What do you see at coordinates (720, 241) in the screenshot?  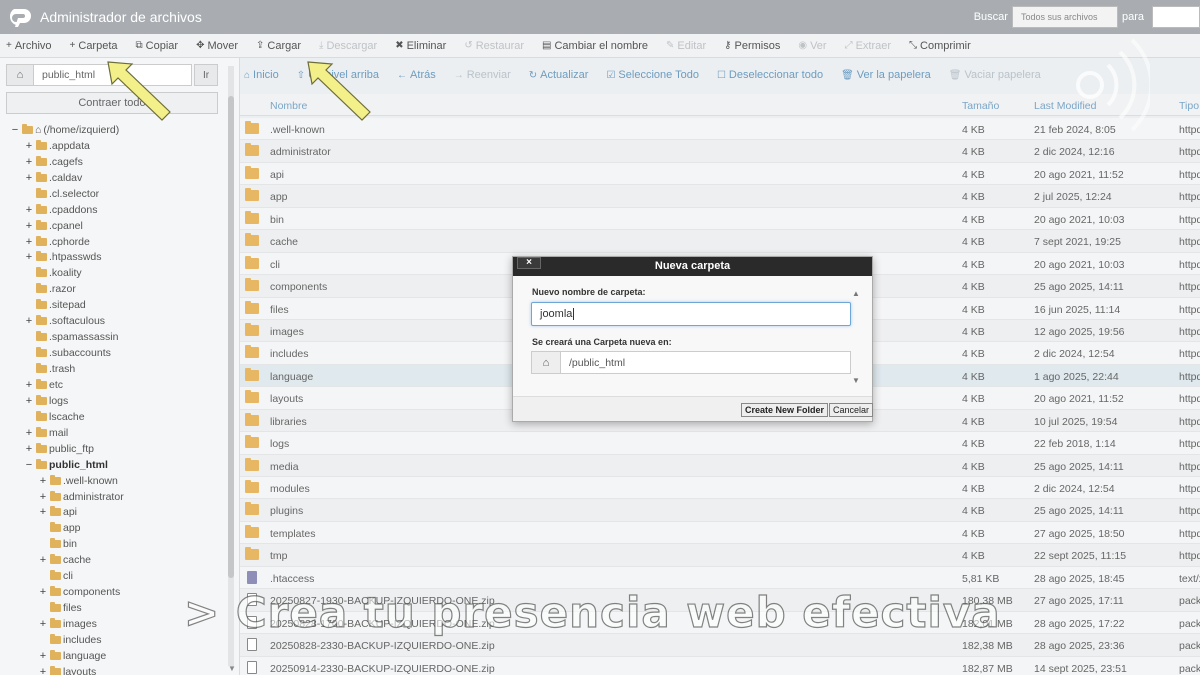 I see `table-row: cache 4 KB 7 sept 2021, 19:25 httpd/` at bounding box center [720, 241].